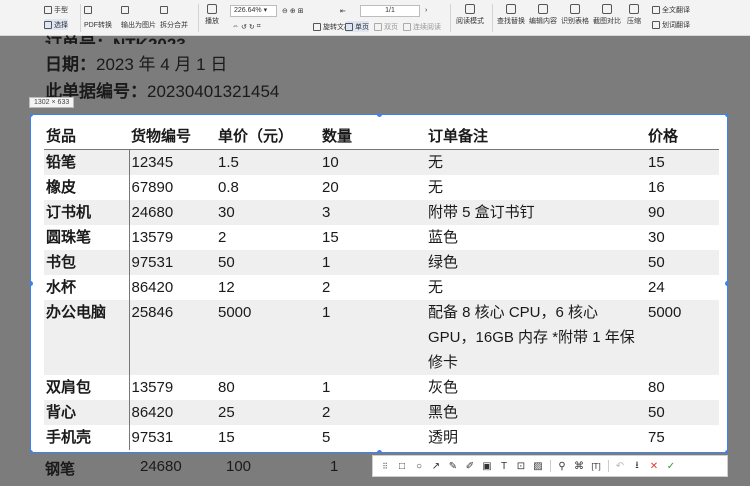 The image size is (750, 486). Describe the element at coordinates (235, 26) in the screenshot. I see `fit-width-icon: ⇔` at that location.